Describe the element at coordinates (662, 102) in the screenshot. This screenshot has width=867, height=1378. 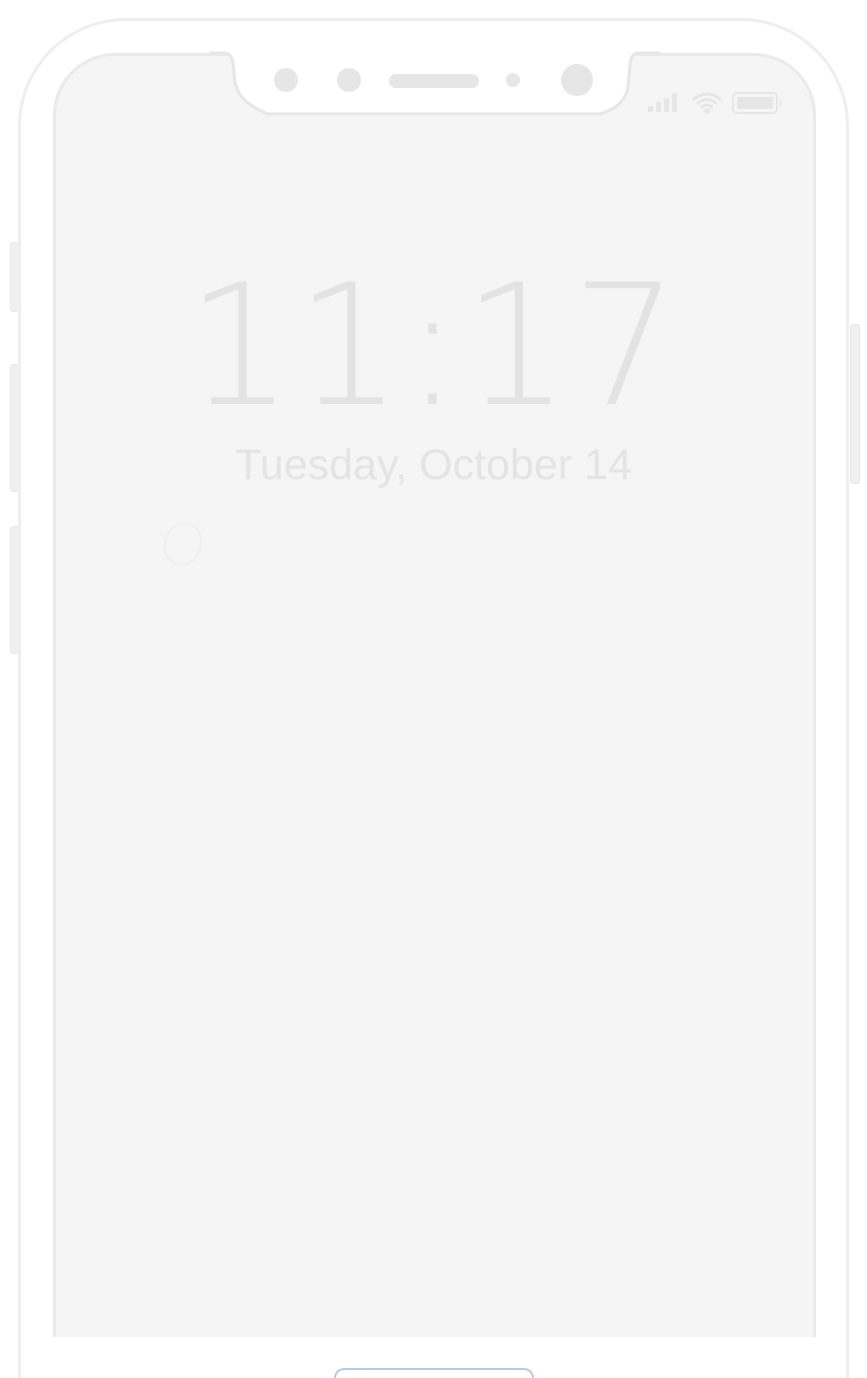
I see `cellular-signal-icon` at that location.